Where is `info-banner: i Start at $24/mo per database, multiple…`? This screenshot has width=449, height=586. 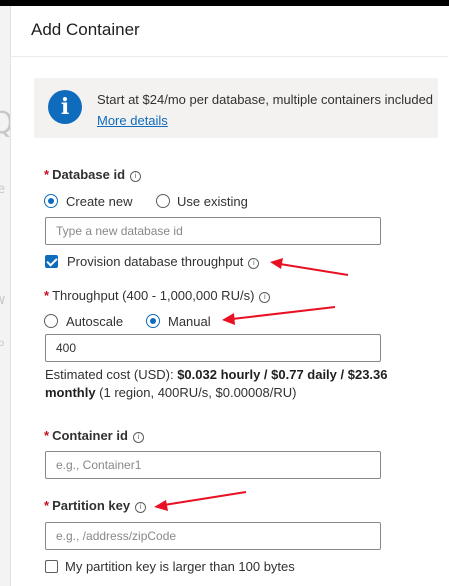
info-banner: i Start at $24/mo per database, multiple… is located at coordinates (236, 108).